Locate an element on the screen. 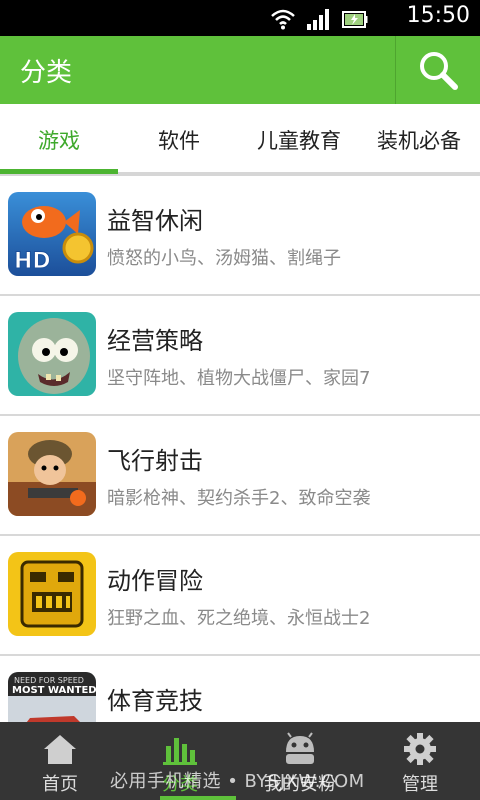 The image size is (480, 800). nav-home: 首页 is located at coordinates (60, 761).